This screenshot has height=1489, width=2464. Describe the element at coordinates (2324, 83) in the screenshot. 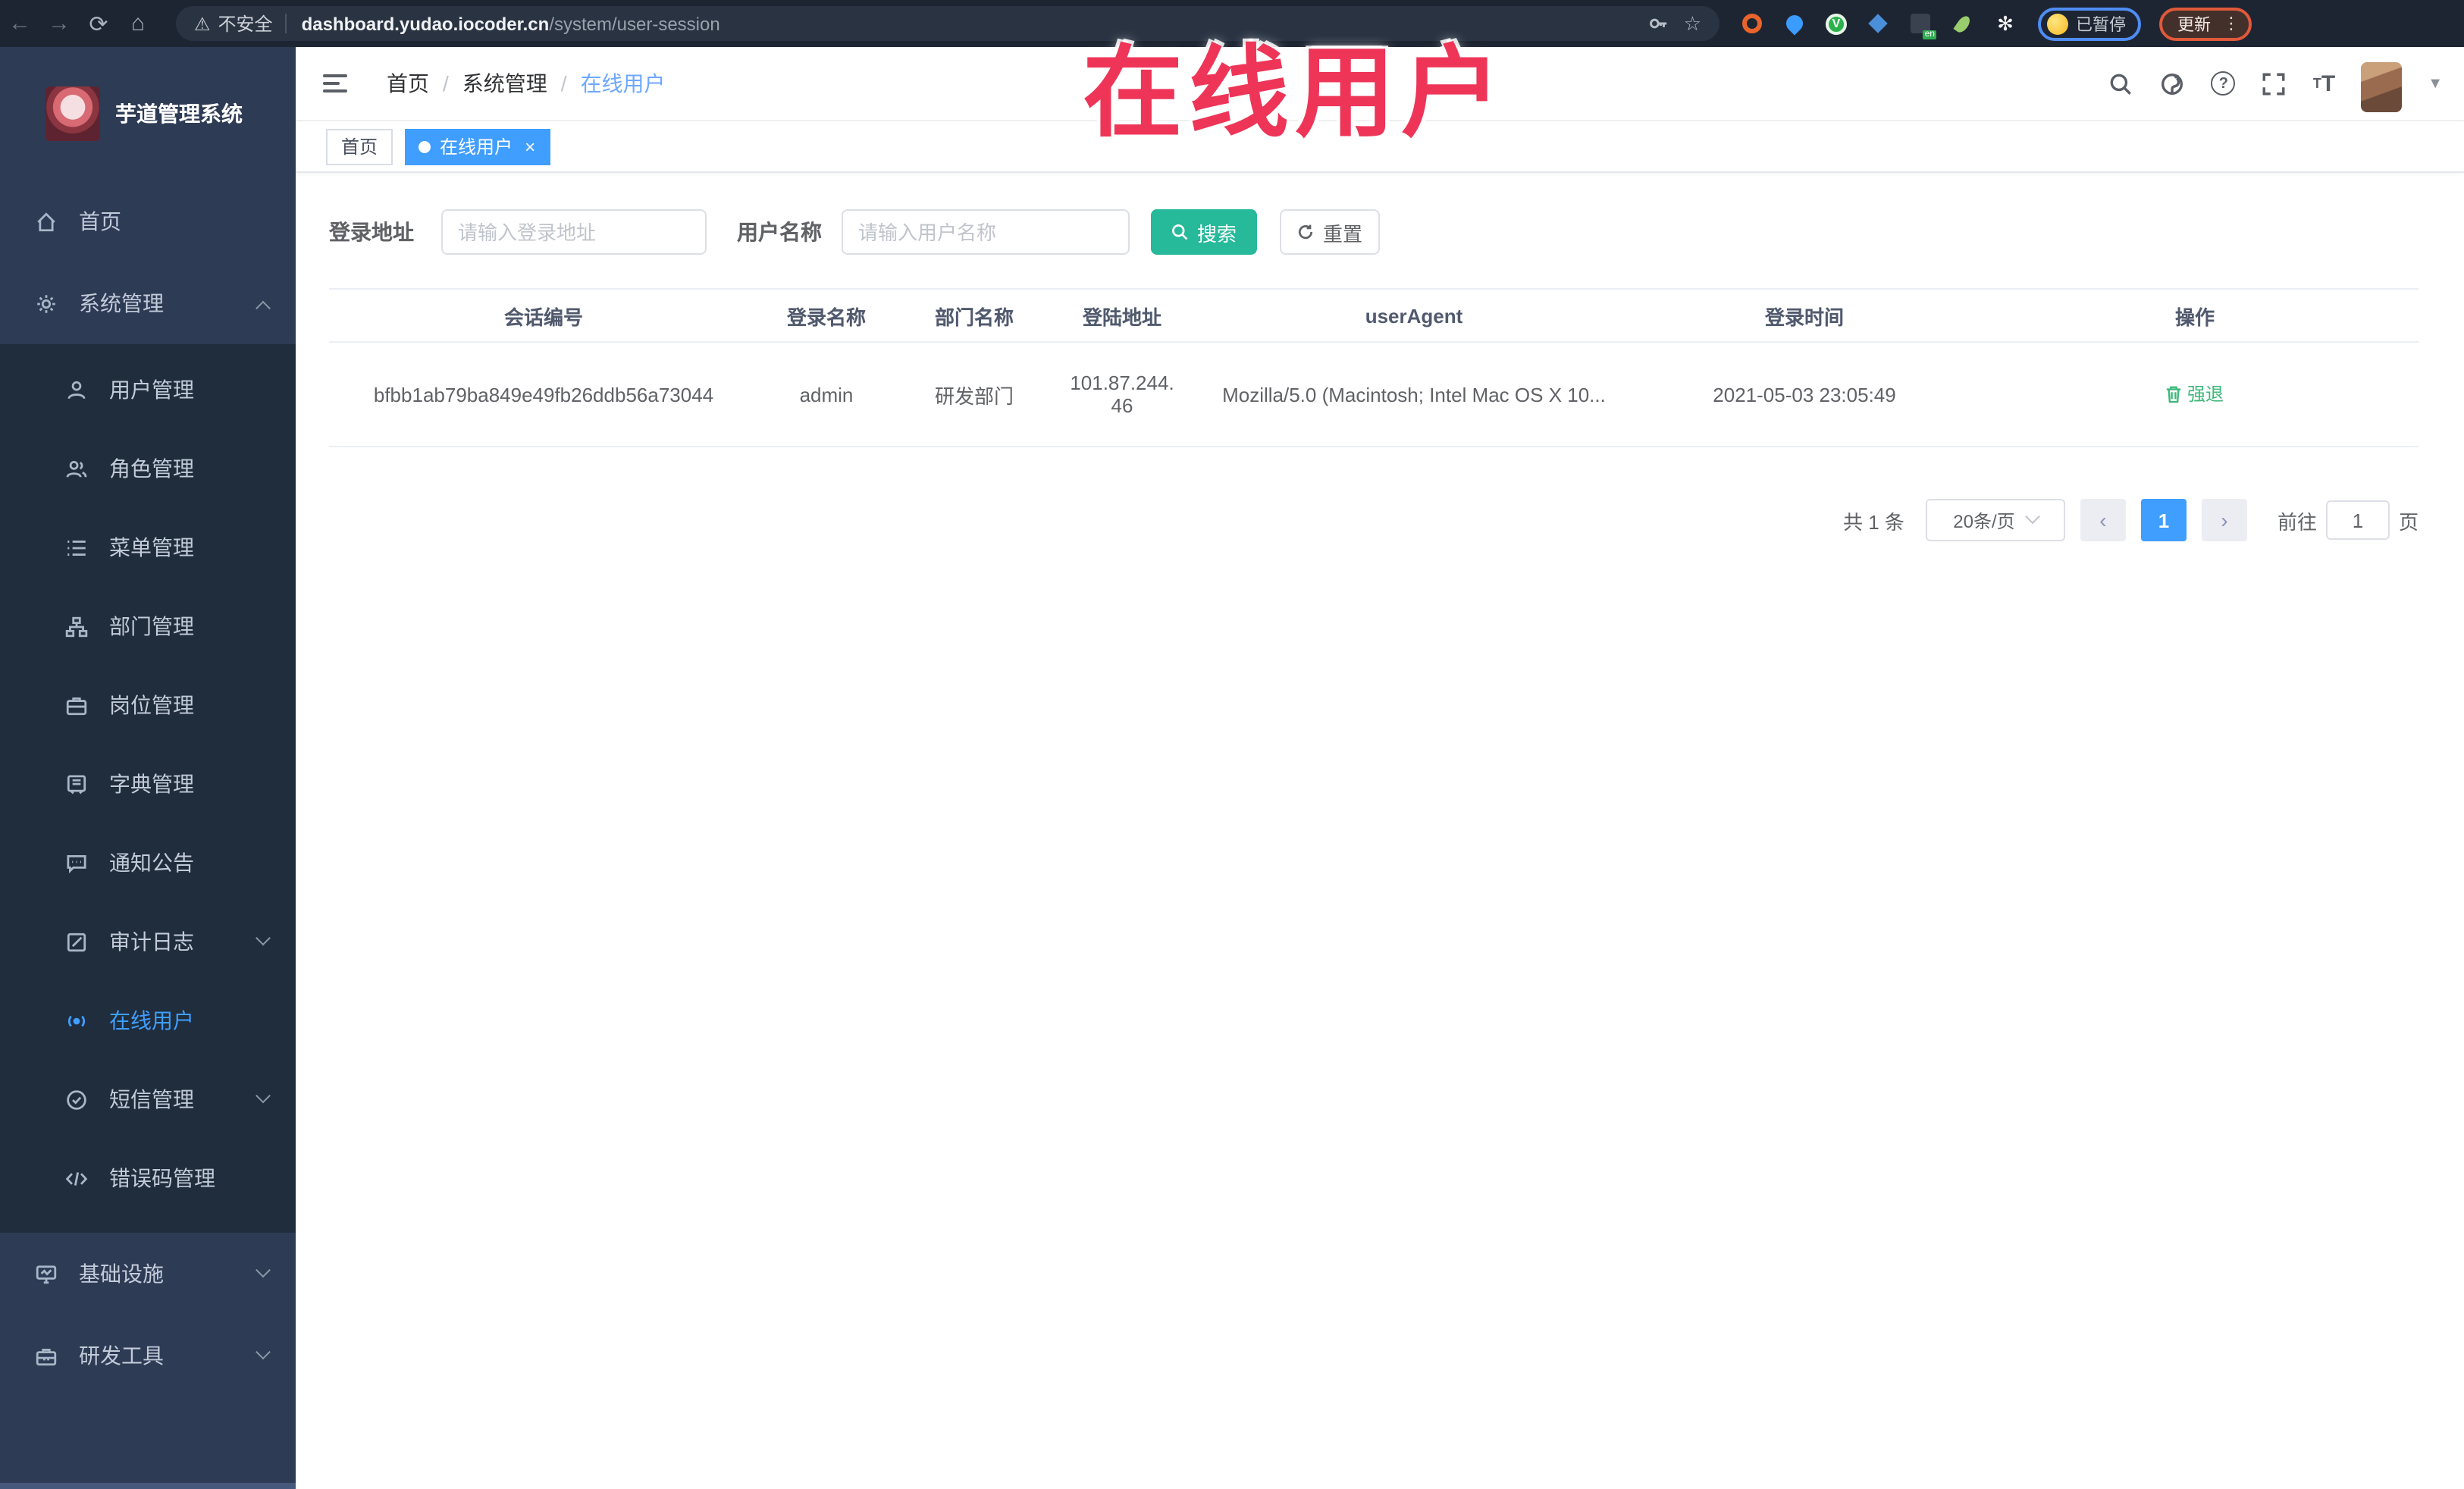

I see `font-size-icon: TT` at that location.